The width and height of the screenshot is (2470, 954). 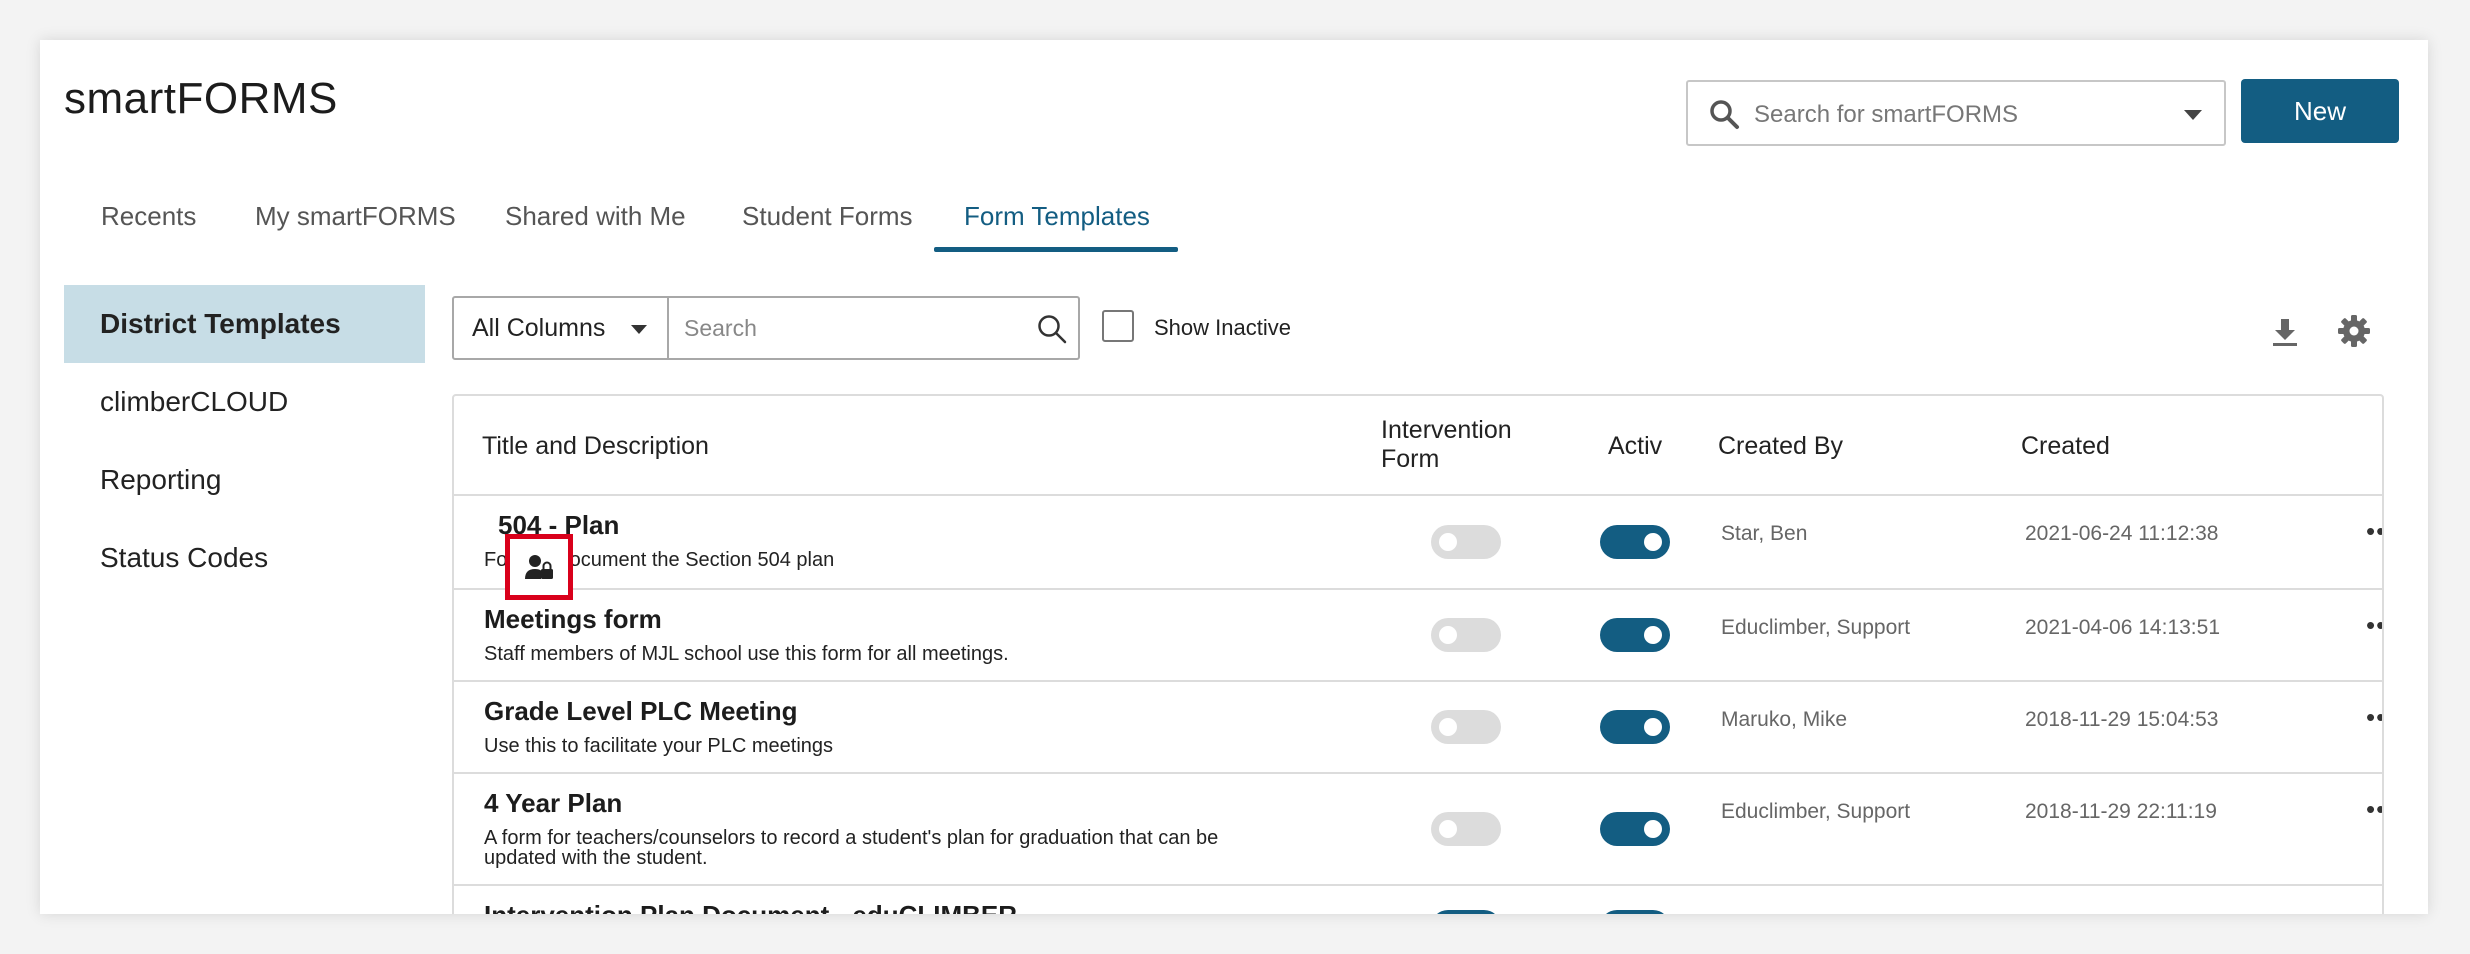 I want to click on search-input: Search for smartFORMS, so click(x=1956, y=113).